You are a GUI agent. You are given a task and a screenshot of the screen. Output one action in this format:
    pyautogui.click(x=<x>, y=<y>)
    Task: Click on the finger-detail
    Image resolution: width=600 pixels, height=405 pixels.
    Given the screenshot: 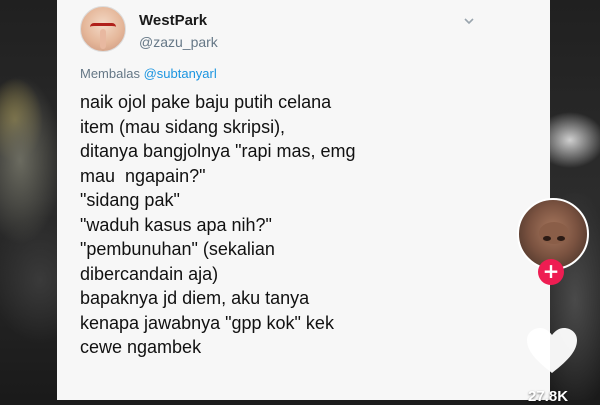 What is the action you would take?
    pyautogui.click(x=103, y=39)
    